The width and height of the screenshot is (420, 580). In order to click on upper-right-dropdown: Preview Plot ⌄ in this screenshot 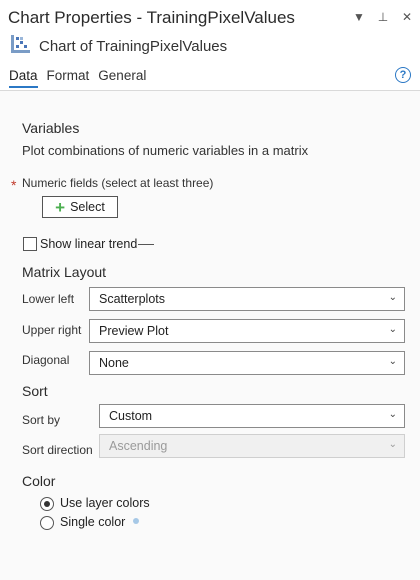, I will do `click(247, 331)`.